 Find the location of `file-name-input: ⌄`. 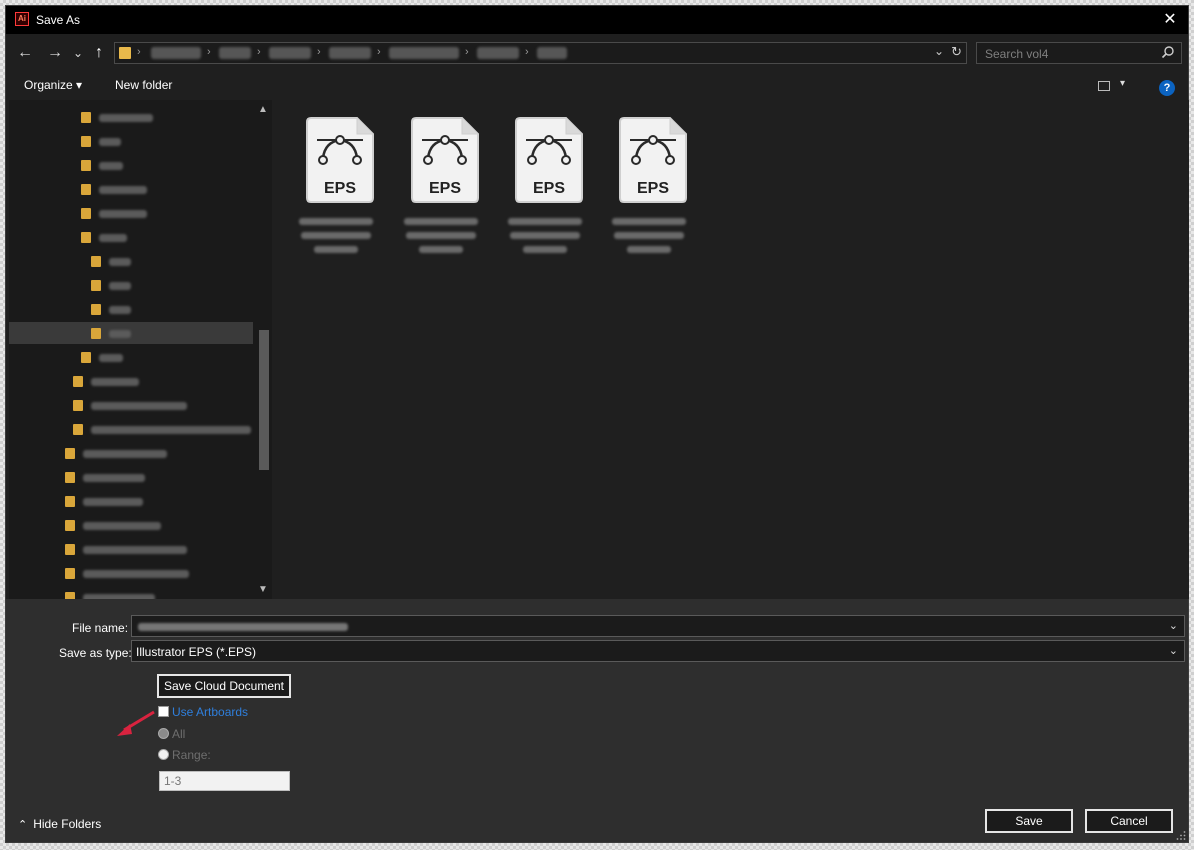

file-name-input: ⌄ is located at coordinates (658, 626).